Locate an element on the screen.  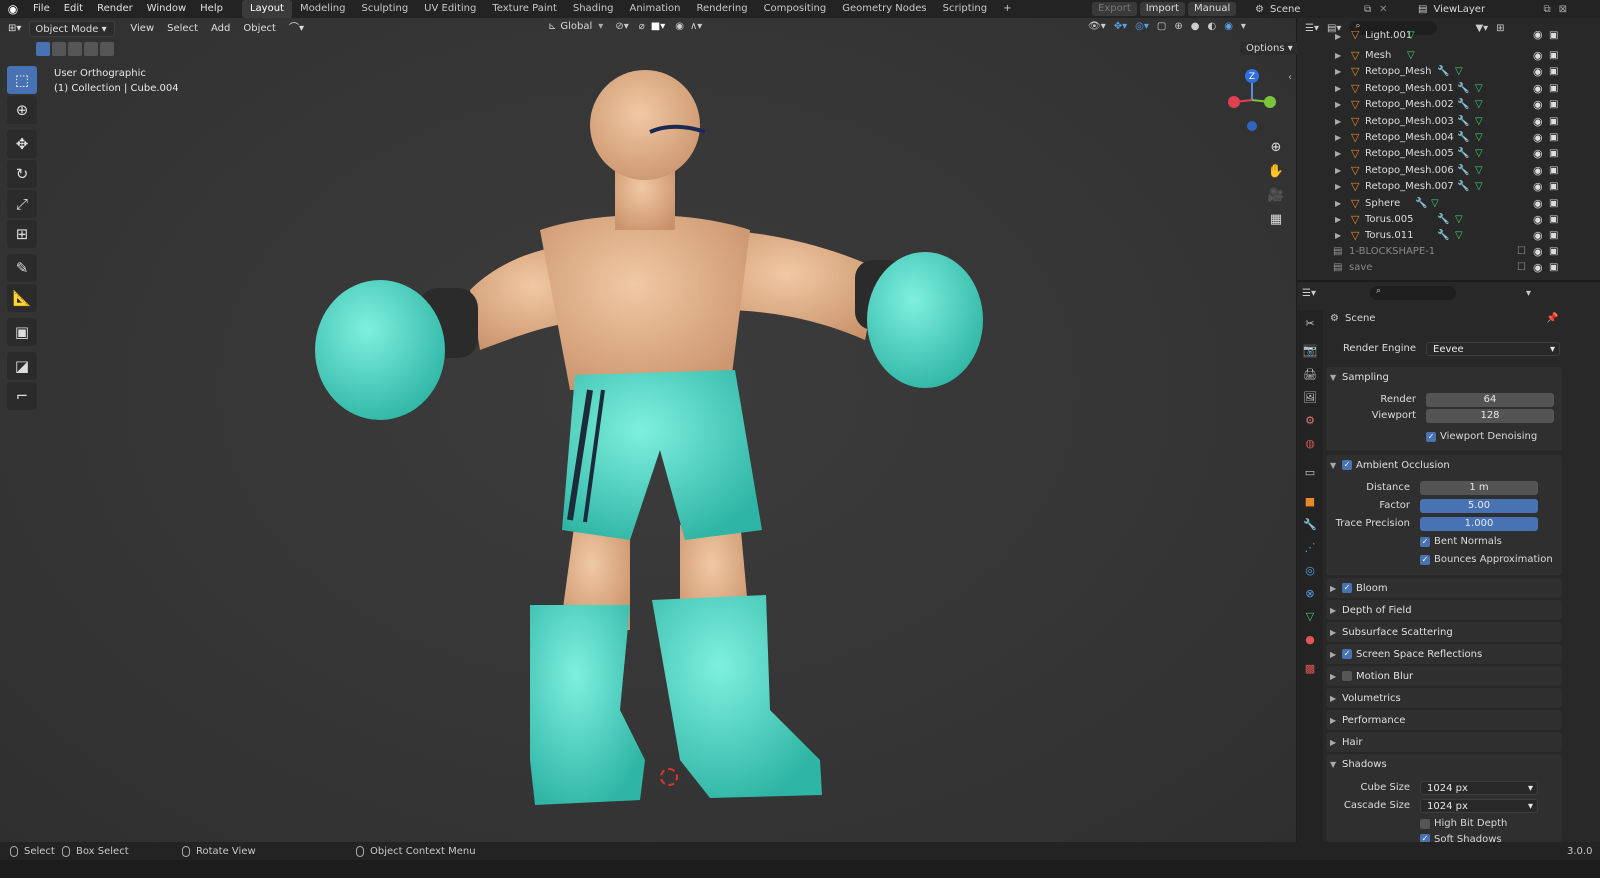
import-button: Import is located at coordinates (1162, 9).